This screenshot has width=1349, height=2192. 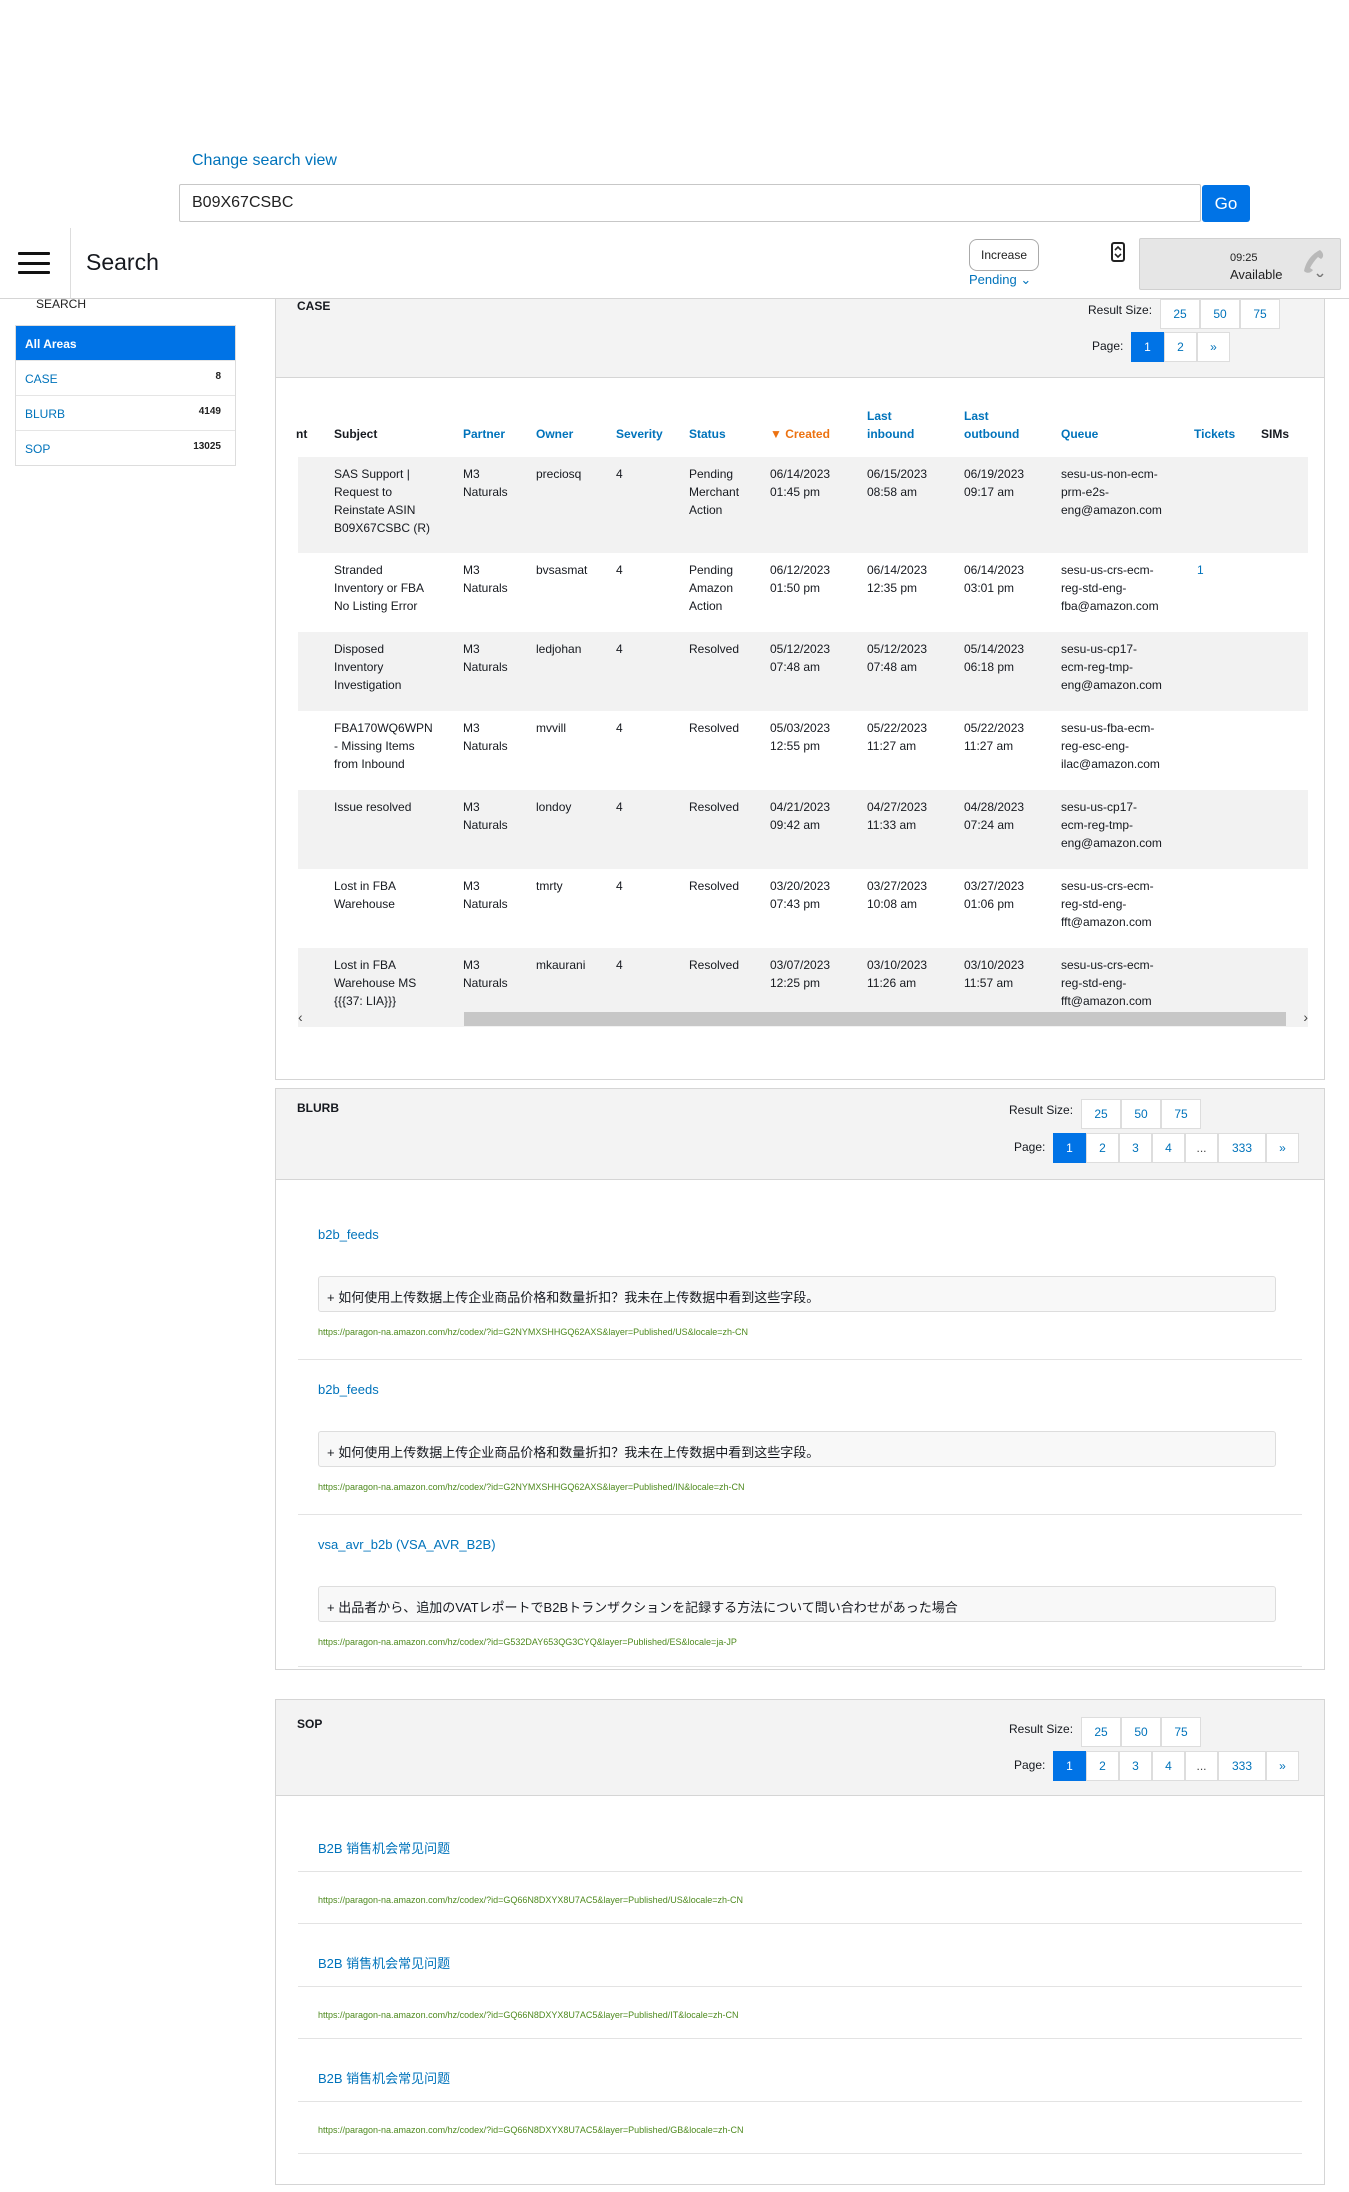 I want to click on scroll-right-icon: ›, so click(x=1305, y=1017).